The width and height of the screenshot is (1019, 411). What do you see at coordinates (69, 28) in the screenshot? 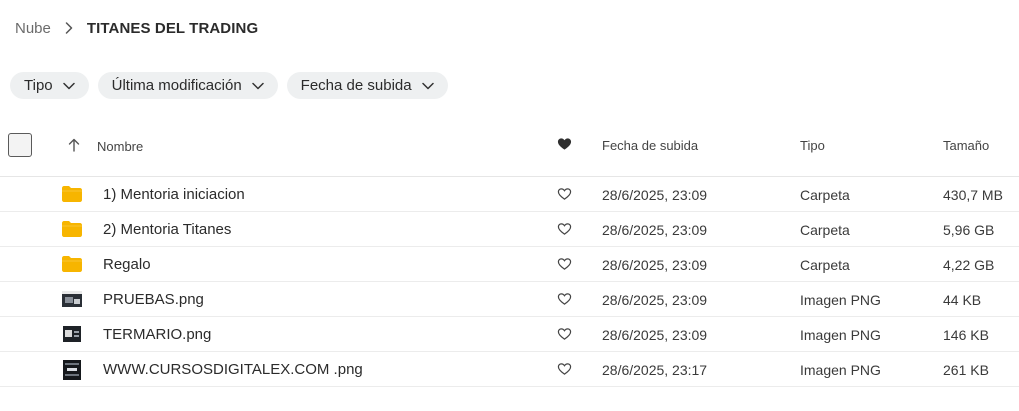
I see `chevron-right-icon` at bounding box center [69, 28].